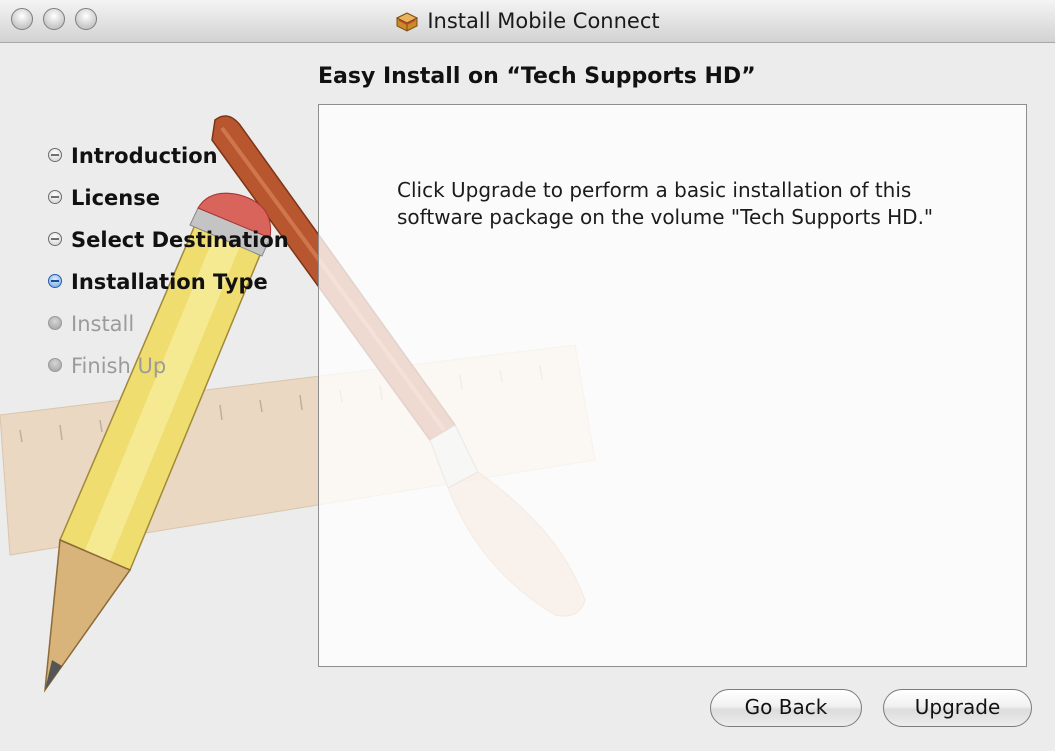 The width and height of the screenshot is (1055, 751). I want to click on window-title-text: Install Mobile Connect, so click(543, 21).